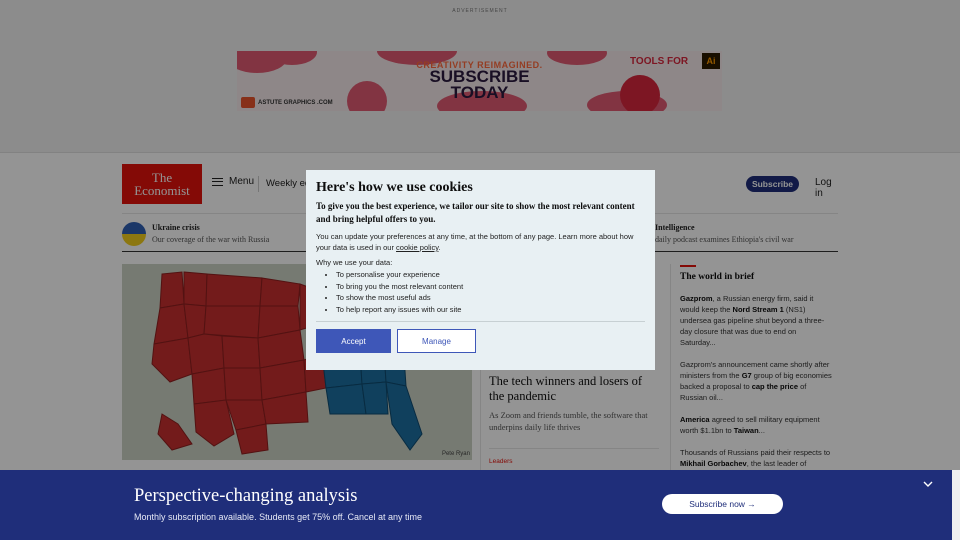 The width and height of the screenshot is (960, 540). Describe the element at coordinates (417, 247) in the screenshot. I see `cookie-policy-link: cookie policy` at that location.